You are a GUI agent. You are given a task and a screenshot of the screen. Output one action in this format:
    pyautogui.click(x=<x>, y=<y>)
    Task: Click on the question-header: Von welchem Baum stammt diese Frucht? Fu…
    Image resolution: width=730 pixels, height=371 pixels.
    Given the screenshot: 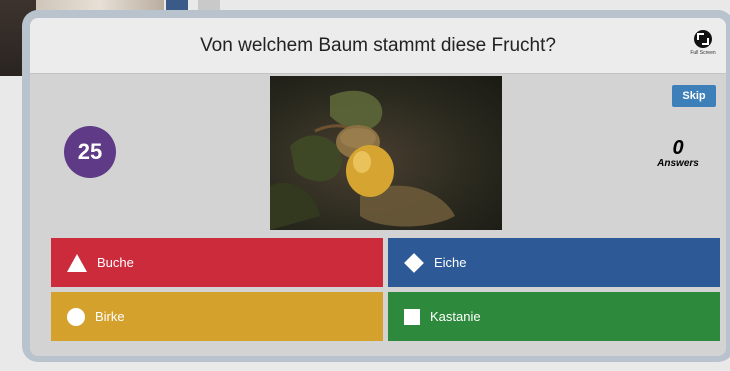 What is the action you would take?
    pyautogui.click(x=378, y=46)
    